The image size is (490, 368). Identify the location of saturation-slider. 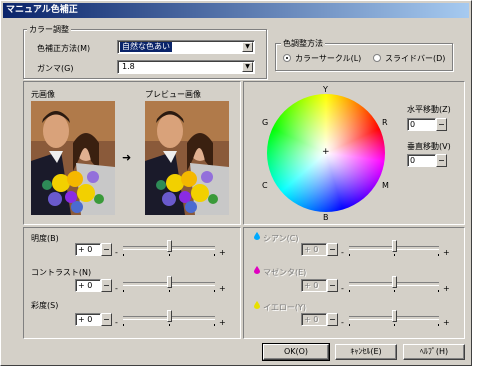
(169, 319).